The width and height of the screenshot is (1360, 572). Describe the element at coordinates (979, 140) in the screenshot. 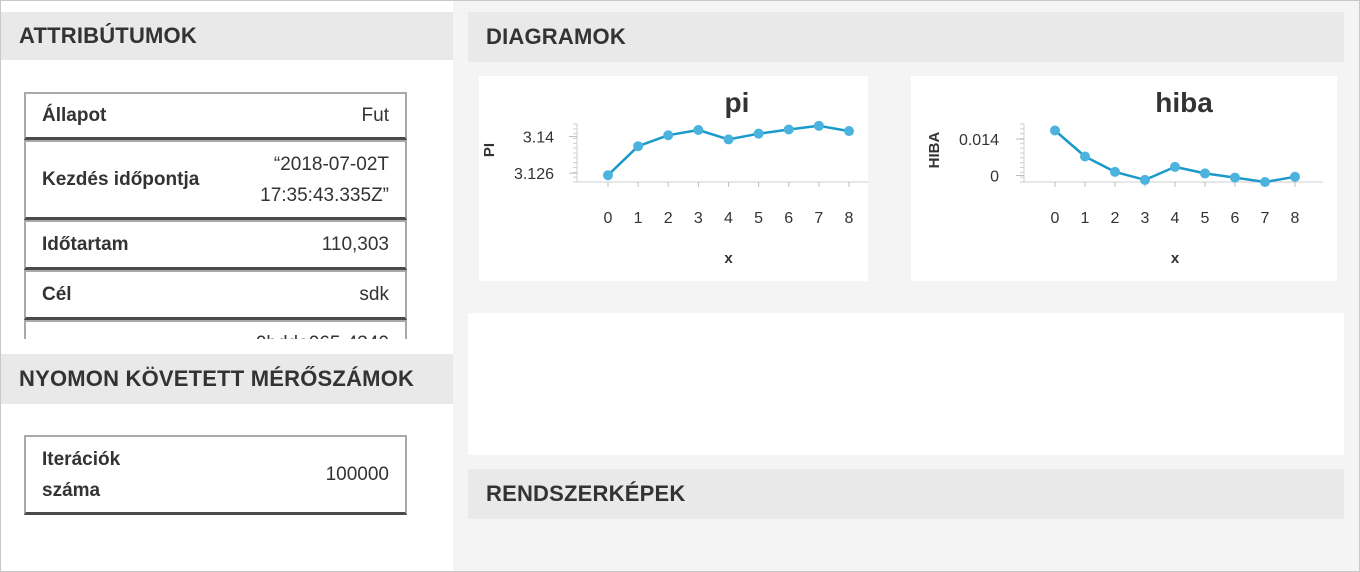

I see `y-tick-label: 0.014` at that location.